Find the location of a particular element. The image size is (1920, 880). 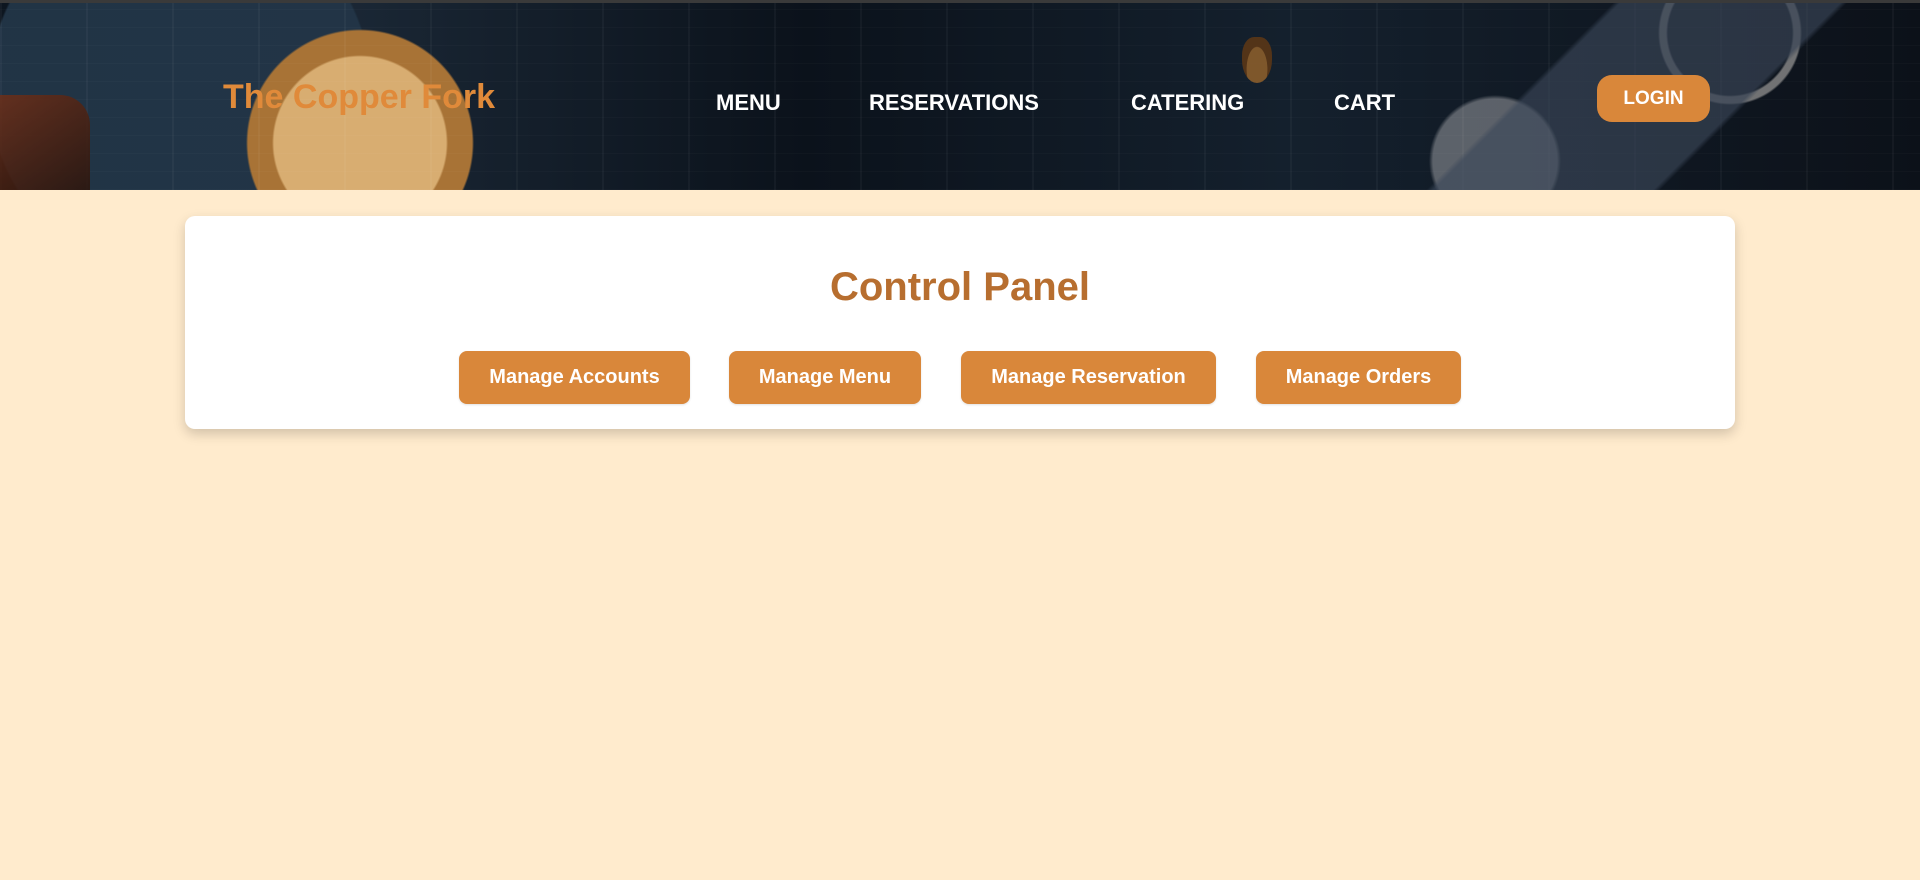

manage-menu-button: Manage Menu is located at coordinates (825, 377).